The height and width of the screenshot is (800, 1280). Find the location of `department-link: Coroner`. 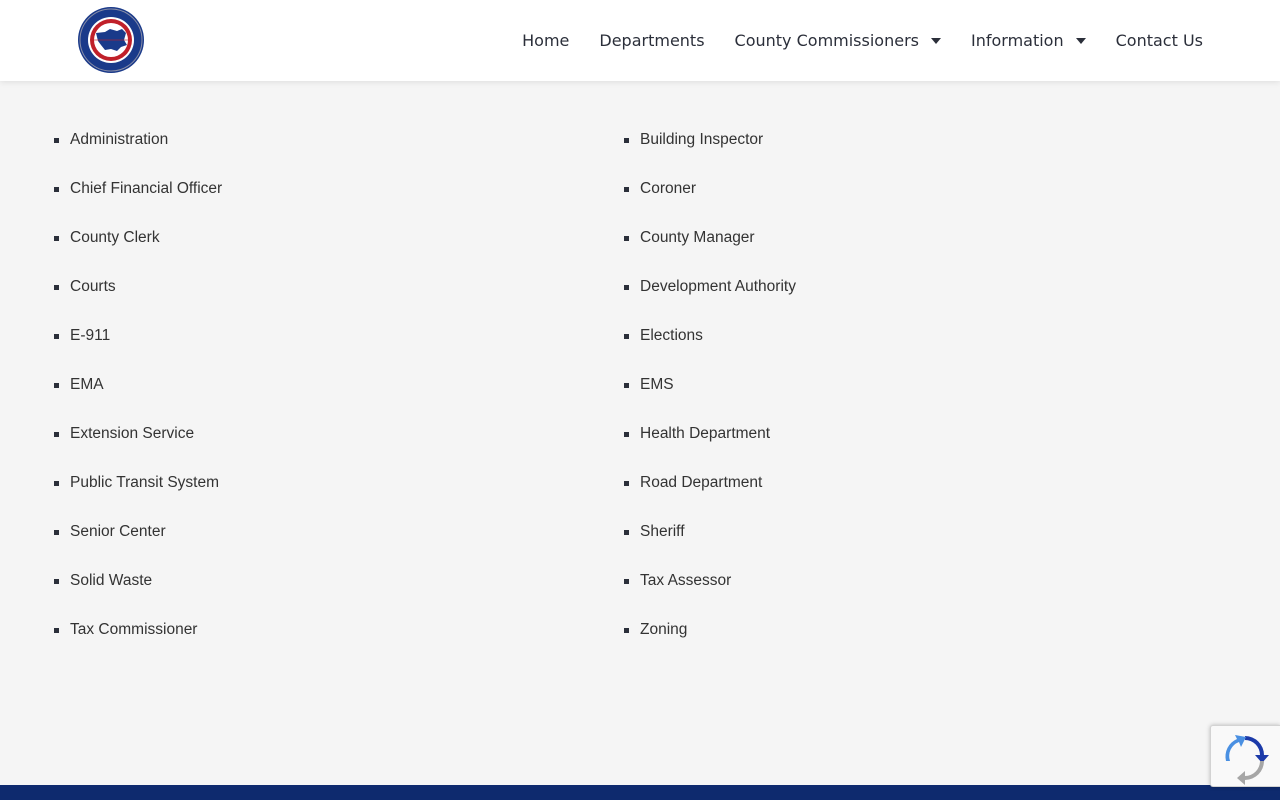

department-link: Coroner is located at coordinates (668, 189).